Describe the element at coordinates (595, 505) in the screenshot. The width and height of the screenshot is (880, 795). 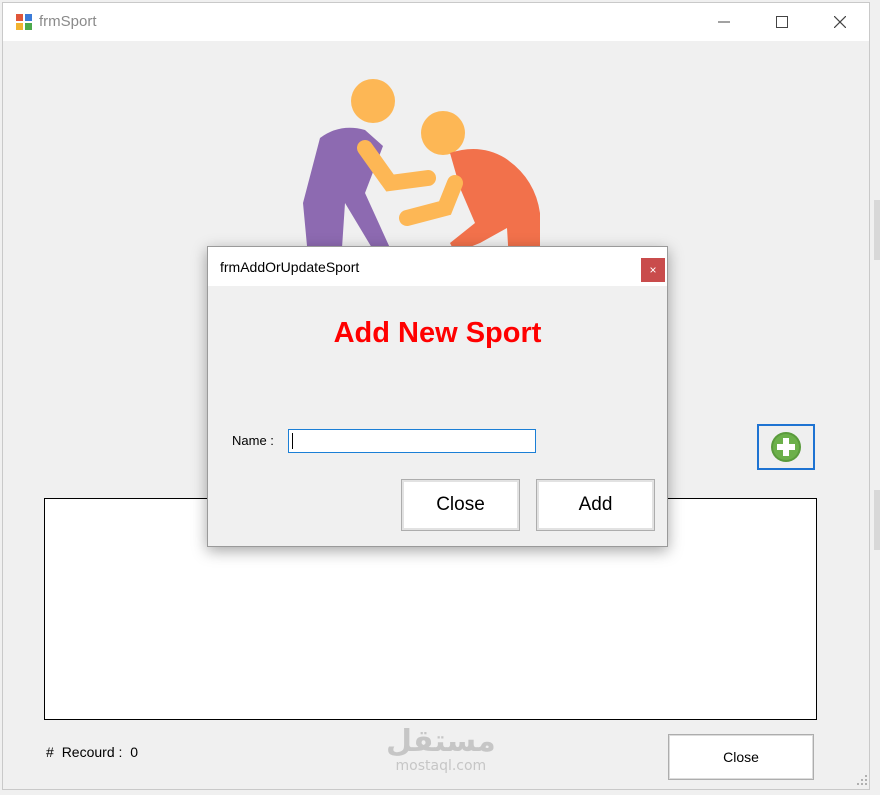
I see `dialog-add-button: Add` at that location.